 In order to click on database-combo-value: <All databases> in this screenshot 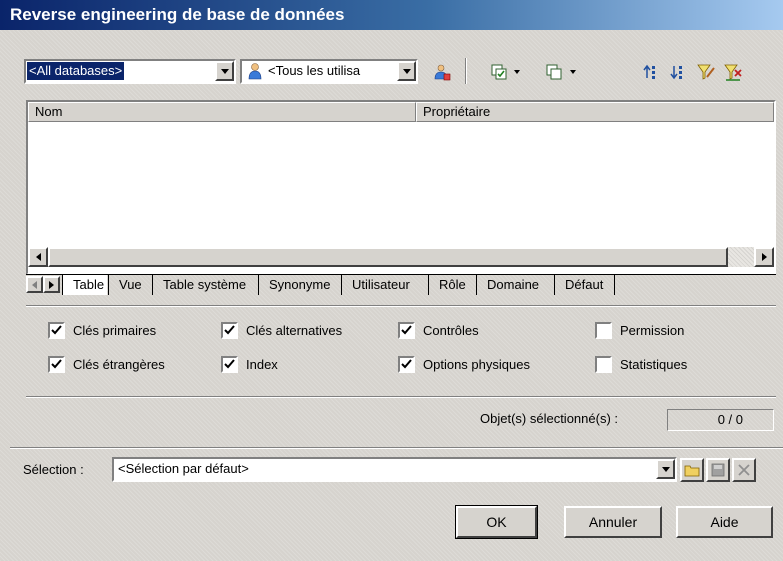, I will do `click(76, 71)`.